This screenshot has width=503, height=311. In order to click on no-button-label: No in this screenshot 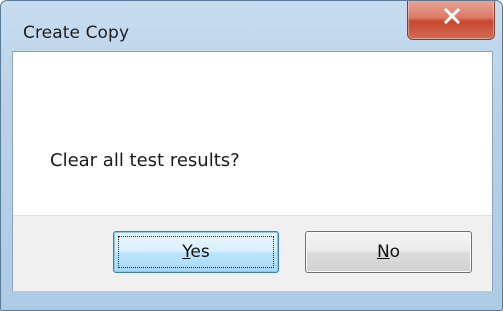, I will do `click(388, 252)`.